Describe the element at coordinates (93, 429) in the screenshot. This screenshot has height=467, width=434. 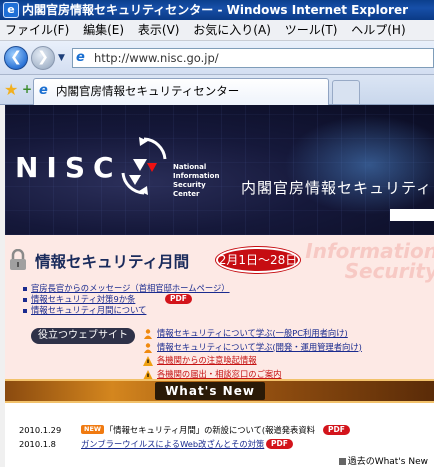
I see `new-badge: NEW` at that location.